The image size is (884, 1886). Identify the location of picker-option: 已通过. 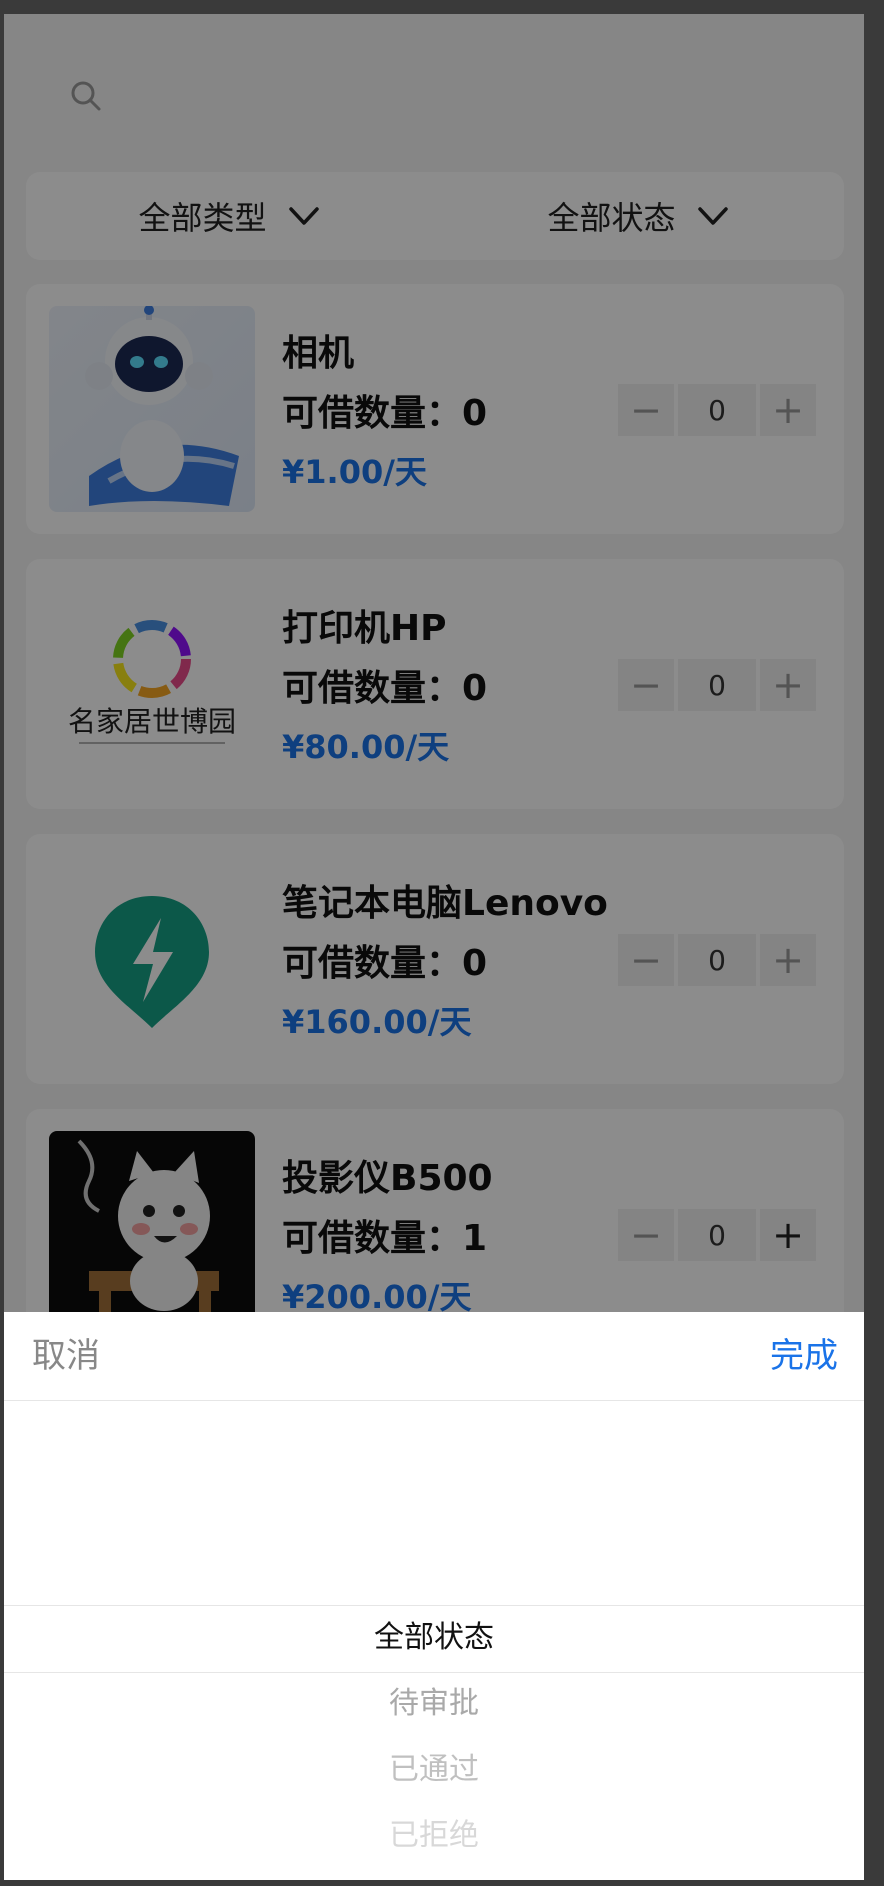
(434, 1770).